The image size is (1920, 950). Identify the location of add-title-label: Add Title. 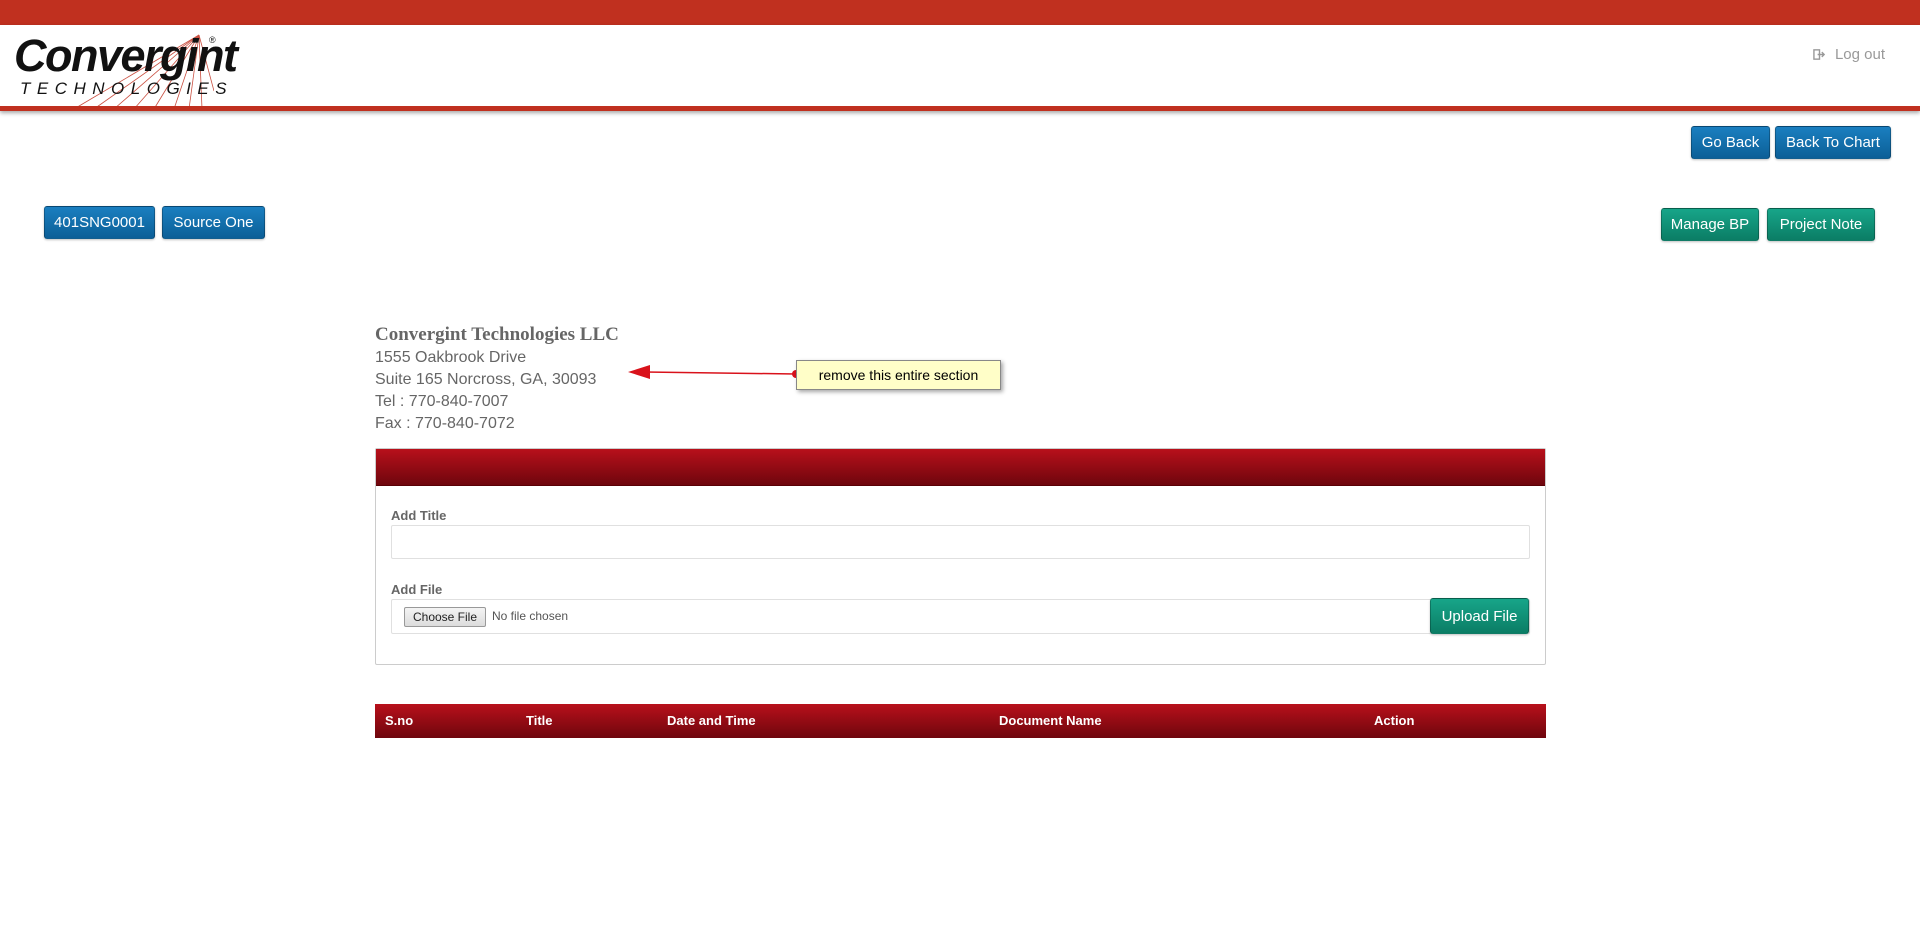
(419, 515).